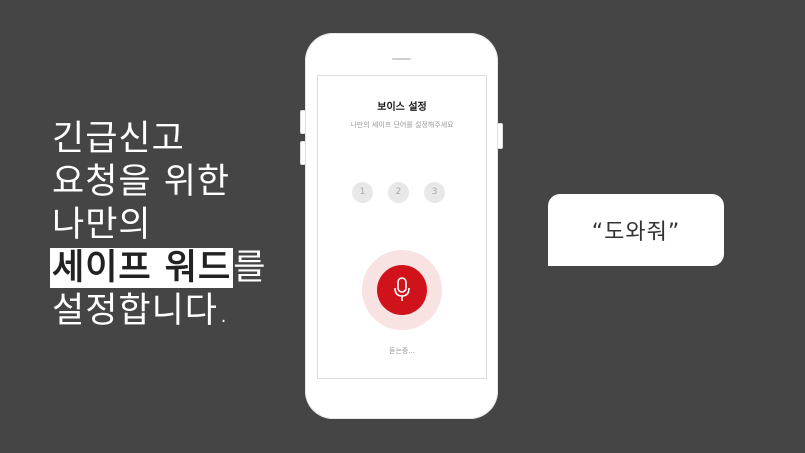 This screenshot has width=805, height=453. I want to click on screen-subtitle: 나만의 세이프 단어를 설정해주세요, so click(402, 125).